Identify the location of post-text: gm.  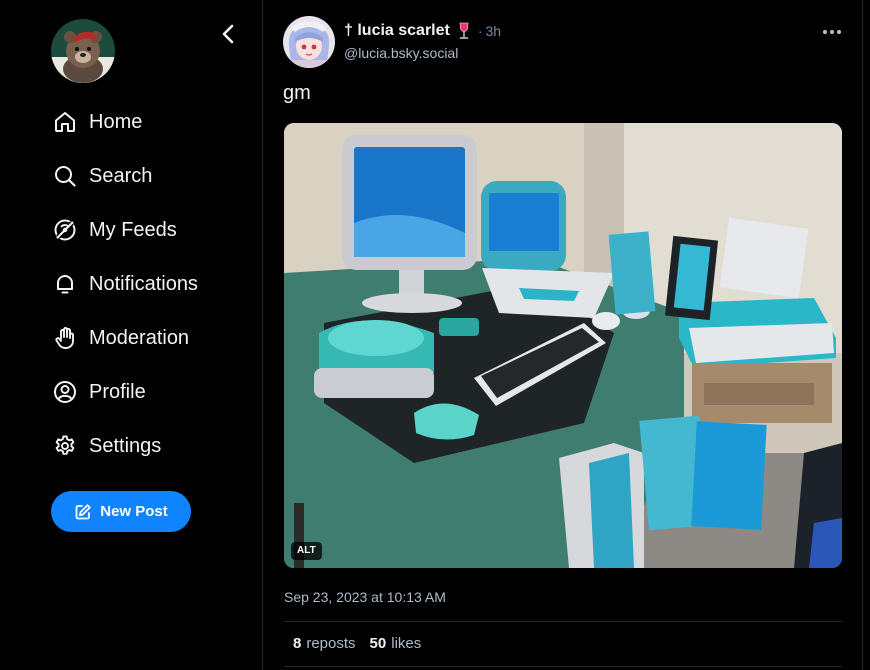
(297, 93).